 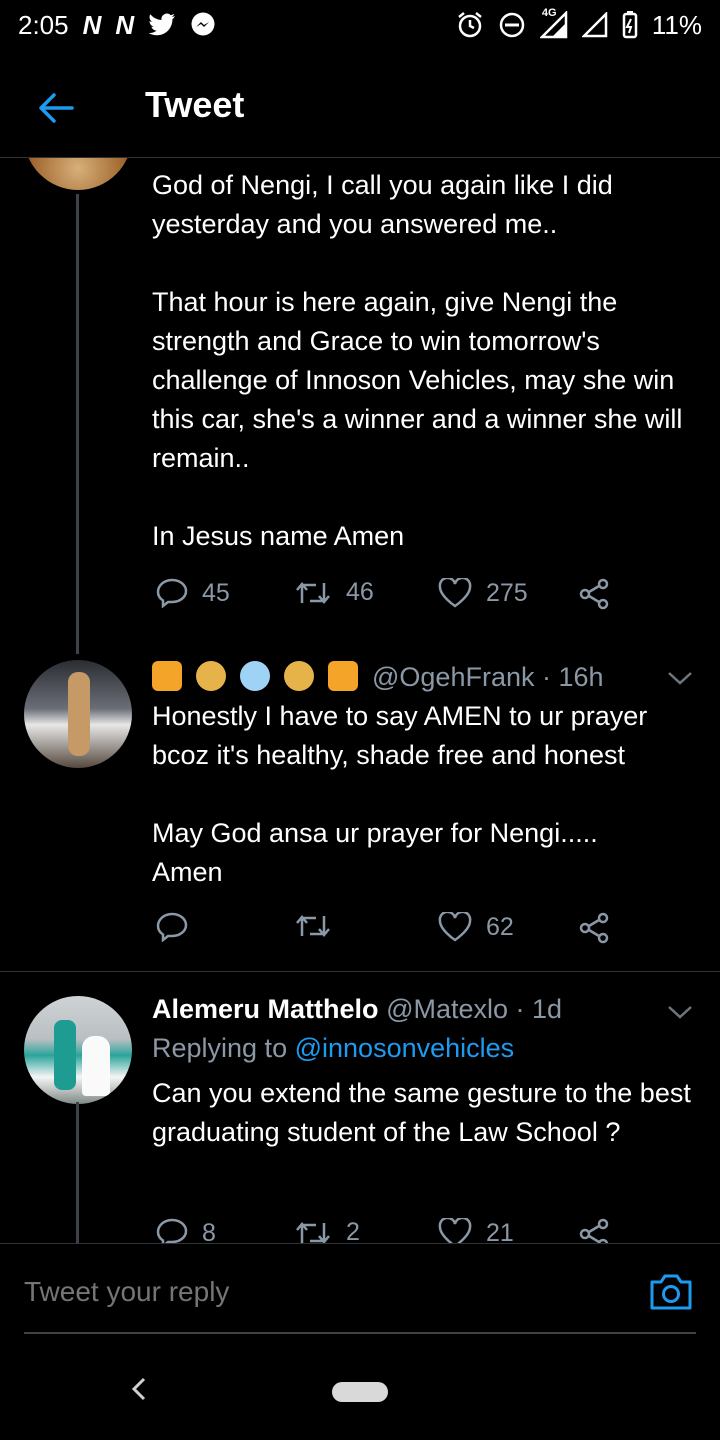 I want to click on like-button: 62, so click(x=476, y=927).